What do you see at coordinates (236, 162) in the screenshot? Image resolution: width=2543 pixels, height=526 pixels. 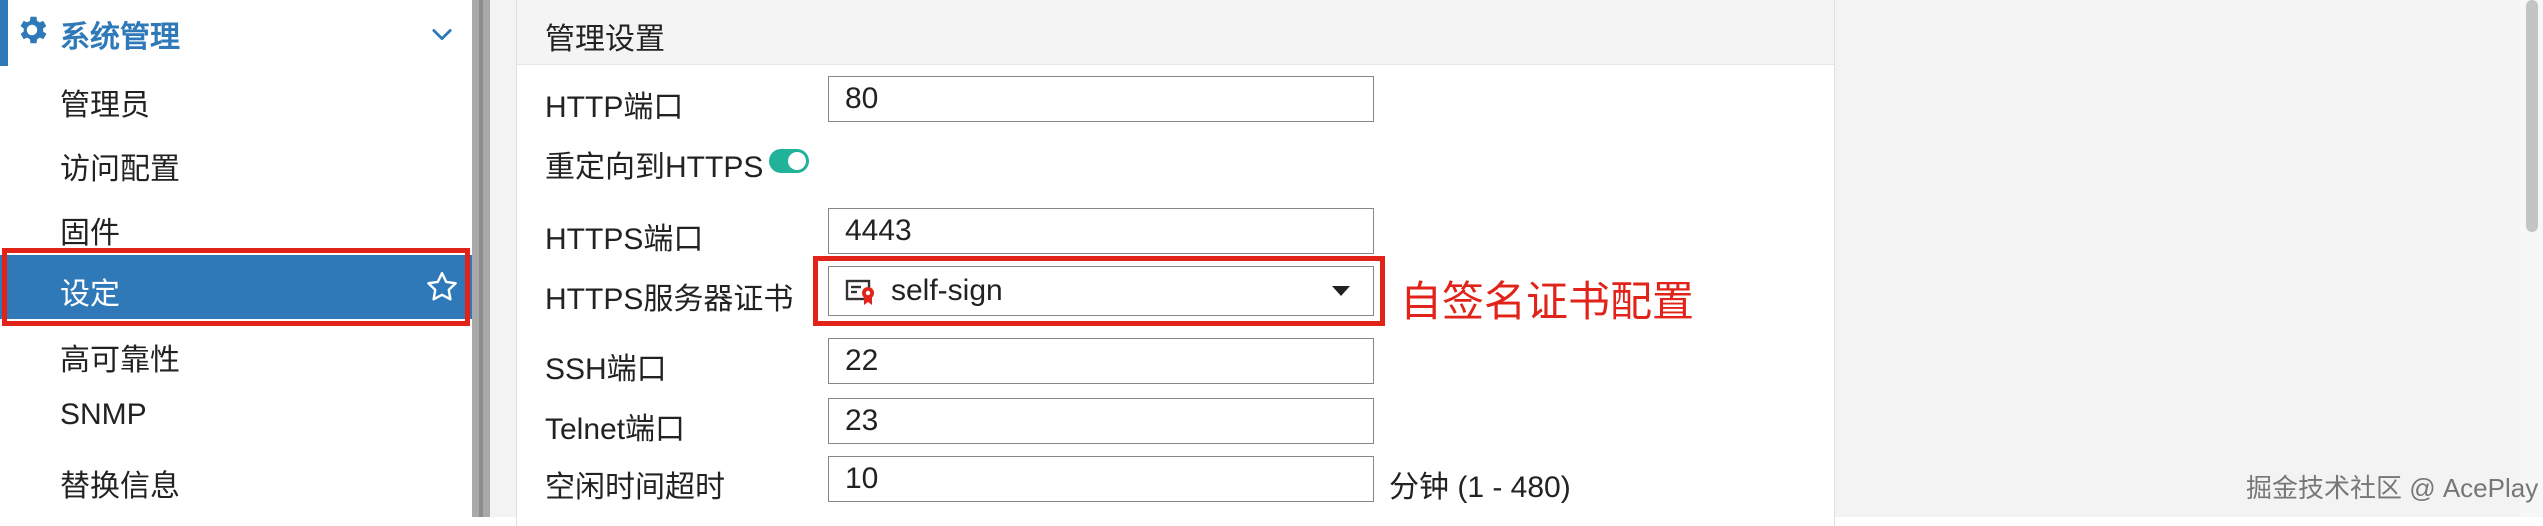 I see `sidebar-item-access-config: 访问配置` at bounding box center [236, 162].